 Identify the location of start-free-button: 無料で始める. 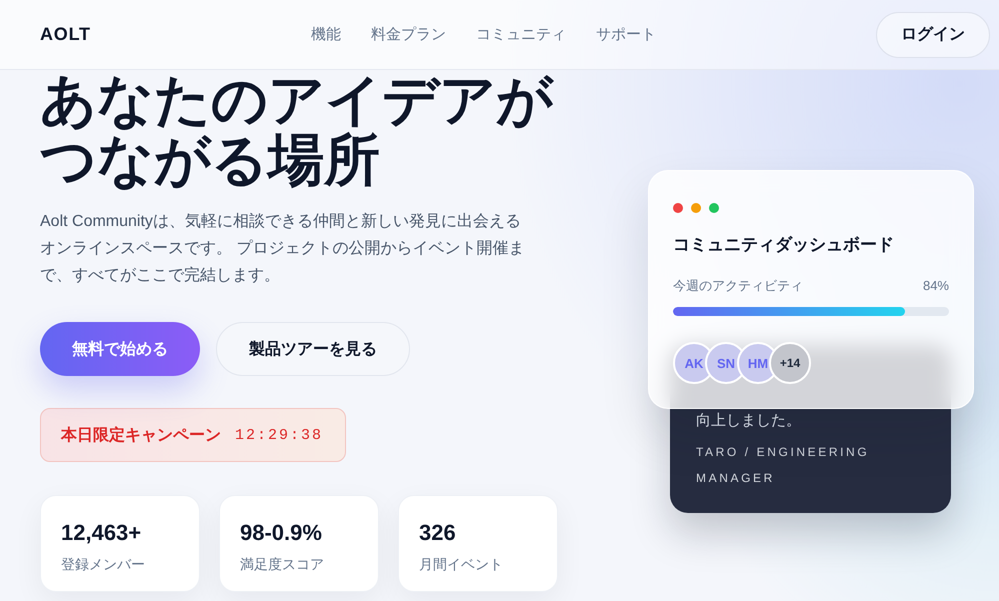
(120, 349).